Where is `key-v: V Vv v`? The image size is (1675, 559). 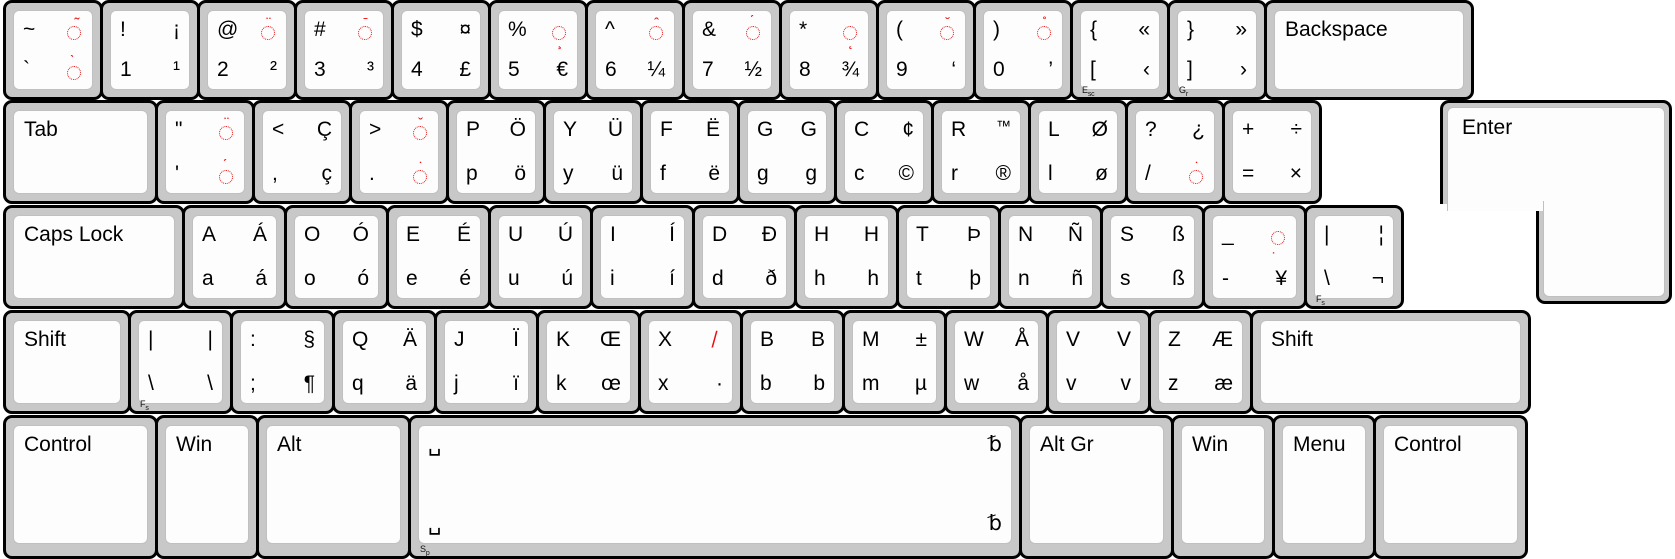
key-v: V Vv v is located at coordinates (1098, 362).